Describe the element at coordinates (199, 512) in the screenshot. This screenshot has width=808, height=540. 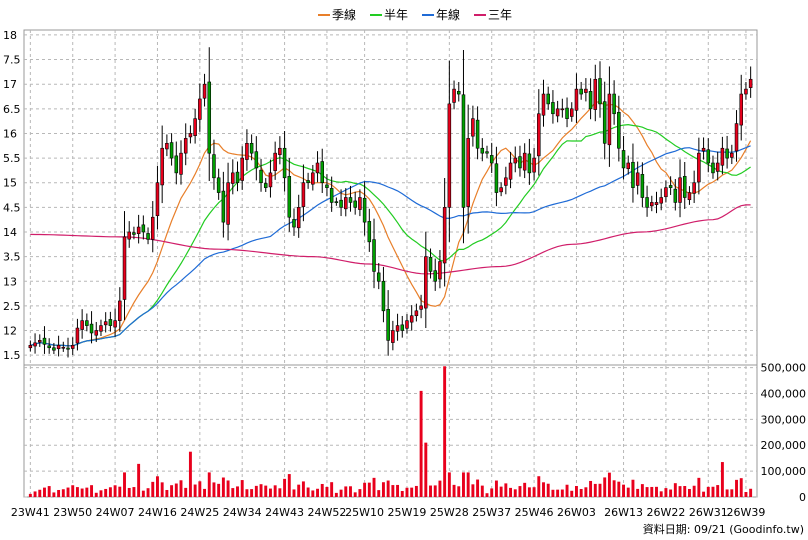
I see `x-tick-label: 24W25` at that location.